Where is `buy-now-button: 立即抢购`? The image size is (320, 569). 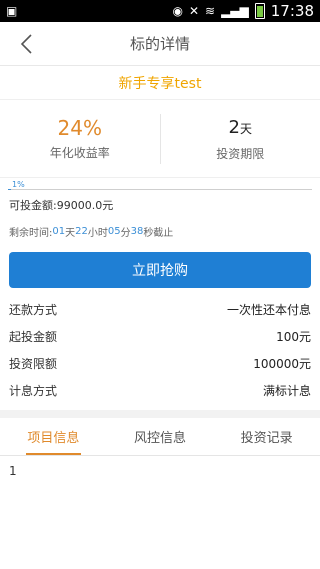
buy-now-button: 立即抢购 is located at coordinates (160, 270).